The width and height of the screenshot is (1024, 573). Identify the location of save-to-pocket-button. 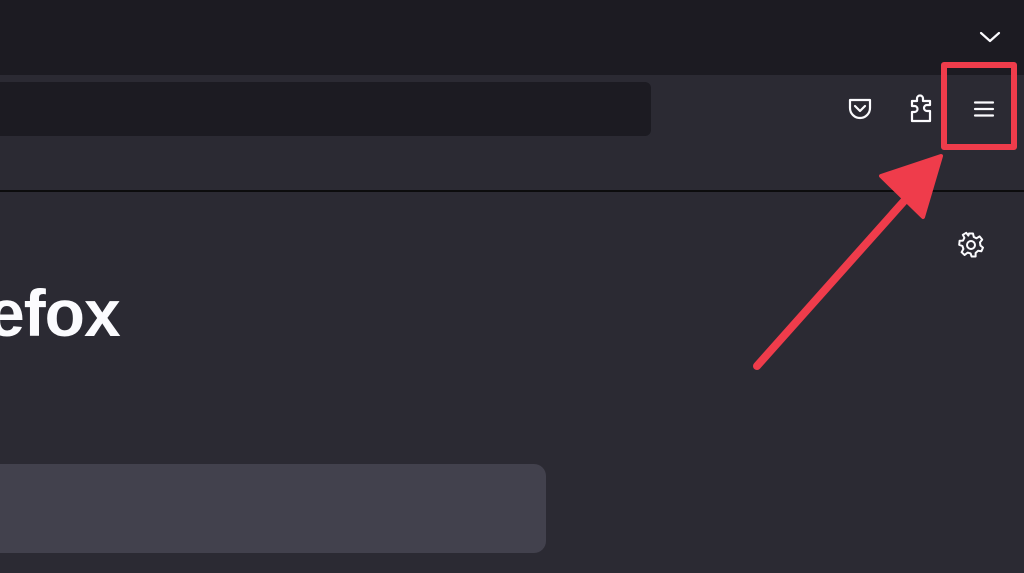
(860, 109).